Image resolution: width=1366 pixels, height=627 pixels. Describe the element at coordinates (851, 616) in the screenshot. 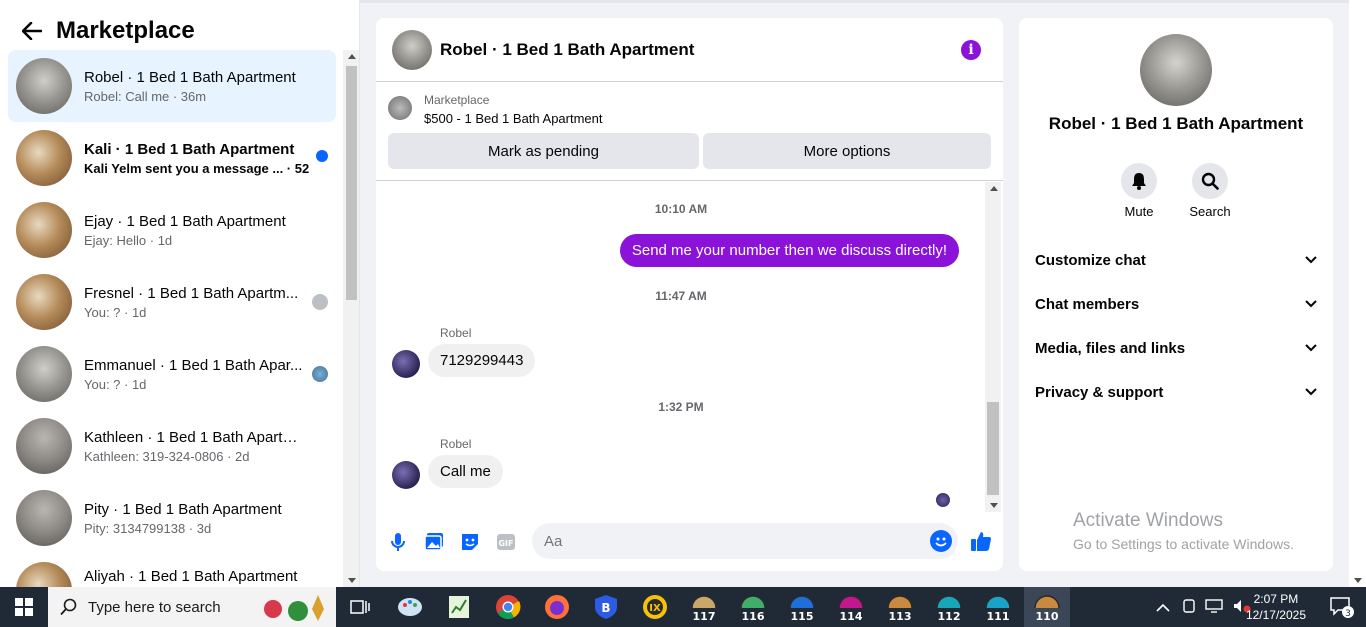

I see `app-badge: 114` at that location.